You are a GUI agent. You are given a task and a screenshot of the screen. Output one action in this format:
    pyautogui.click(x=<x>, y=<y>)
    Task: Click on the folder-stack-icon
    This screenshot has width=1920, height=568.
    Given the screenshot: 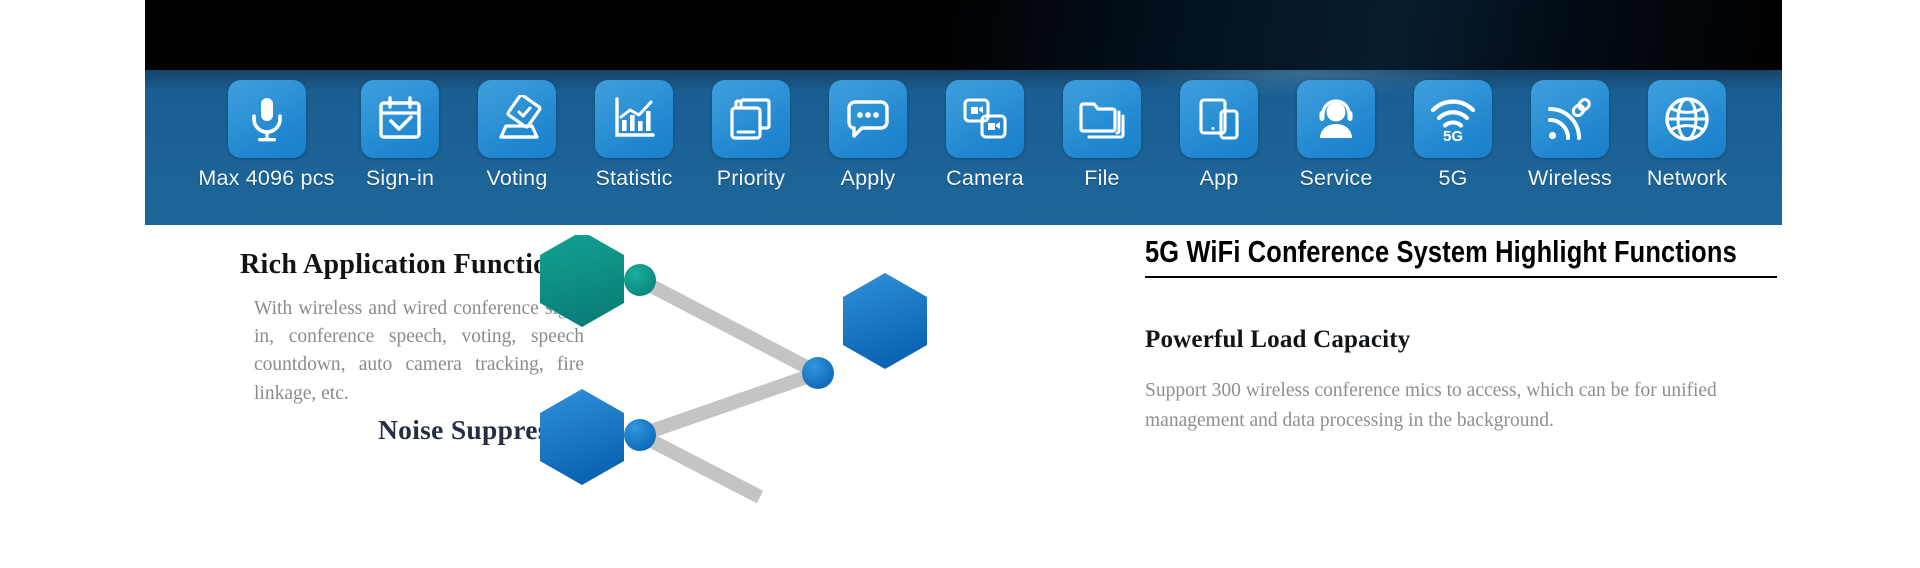 What is the action you would take?
    pyautogui.click(x=1102, y=120)
    